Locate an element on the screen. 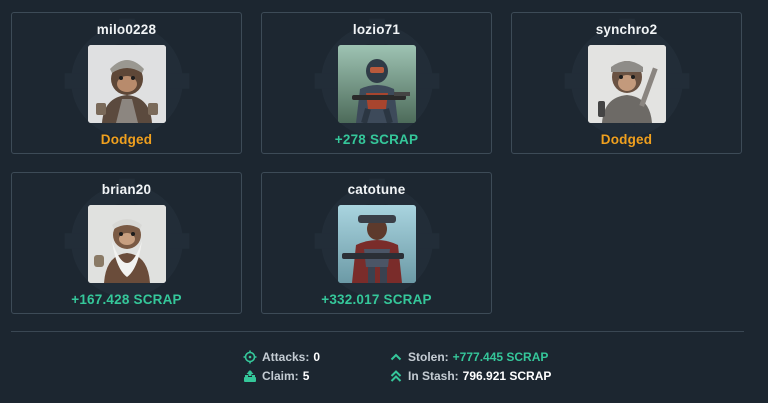 This screenshot has height=403, width=768. player-card: milo0228 Dodged is located at coordinates (126, 83).